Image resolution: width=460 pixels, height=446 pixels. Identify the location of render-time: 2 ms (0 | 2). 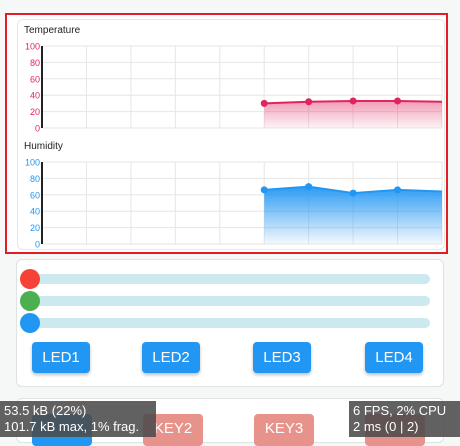
(386, 426).